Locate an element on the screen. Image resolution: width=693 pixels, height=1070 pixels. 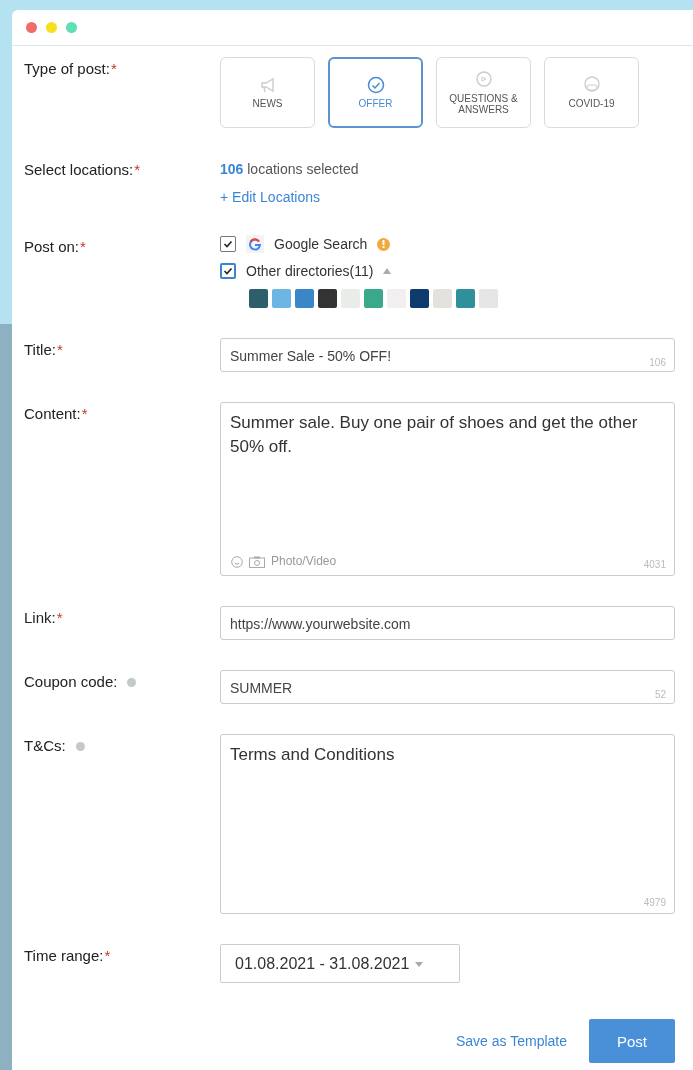
smiley-icon is located at coordinates (237, 561).